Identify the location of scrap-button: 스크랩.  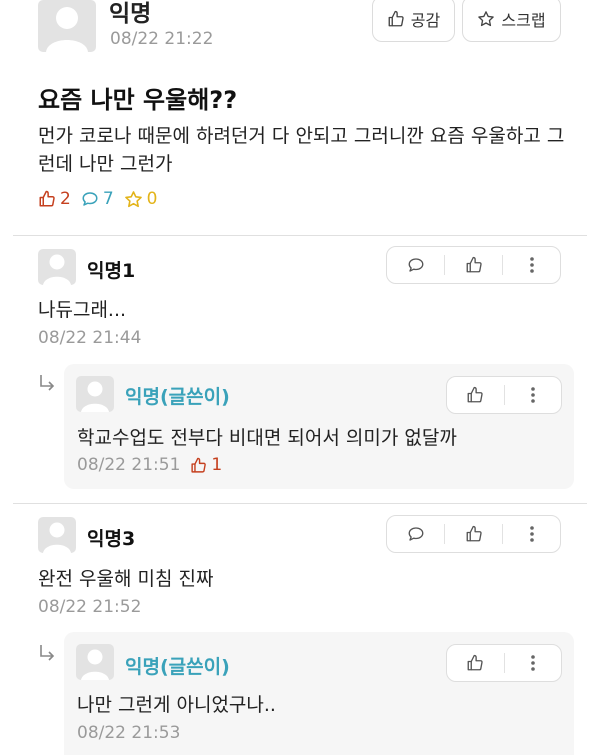
(511, 21).